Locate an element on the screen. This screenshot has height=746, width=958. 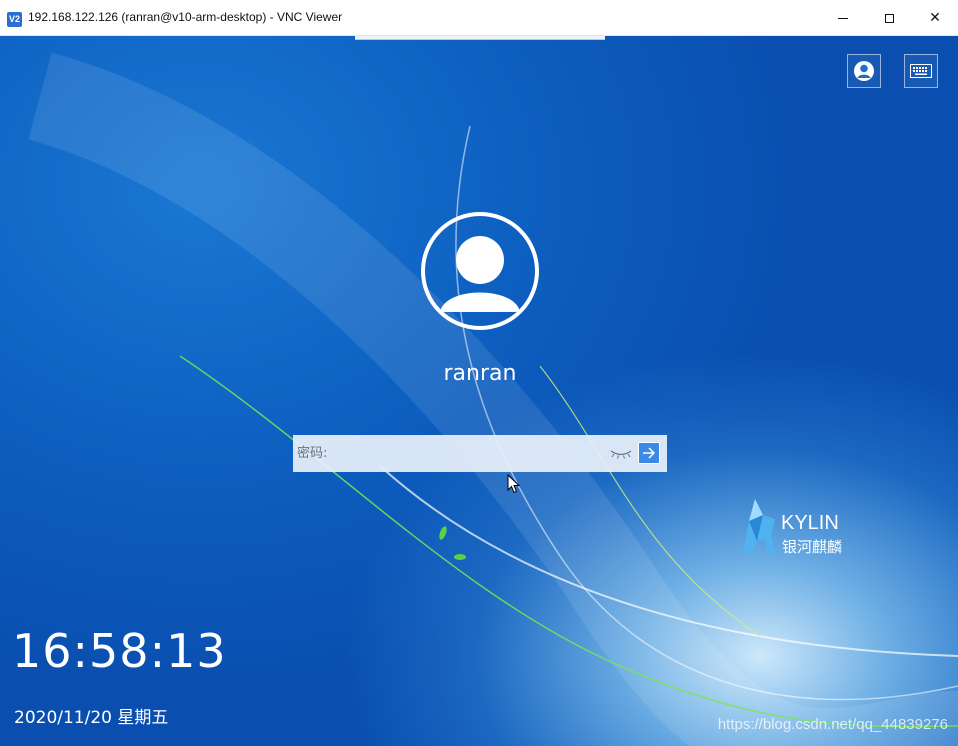
close-icon: ✕ is located at coordinates (935, 18).